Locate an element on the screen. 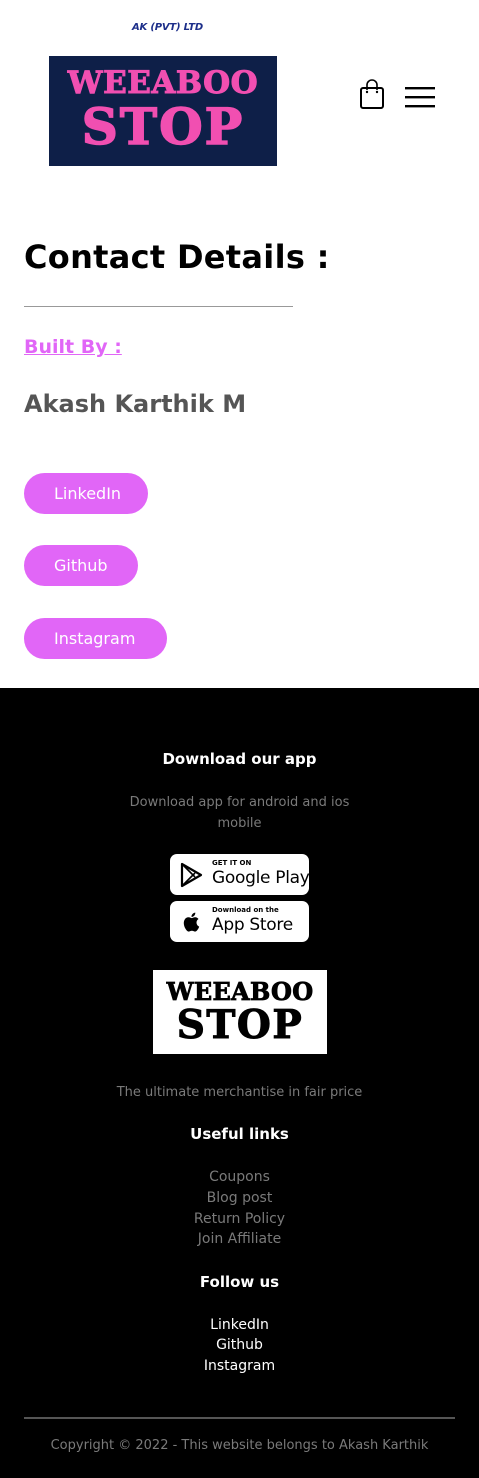 The image size is (479, 1478). return-policy-link: Return Policy is located at coordinates (239, 1219).